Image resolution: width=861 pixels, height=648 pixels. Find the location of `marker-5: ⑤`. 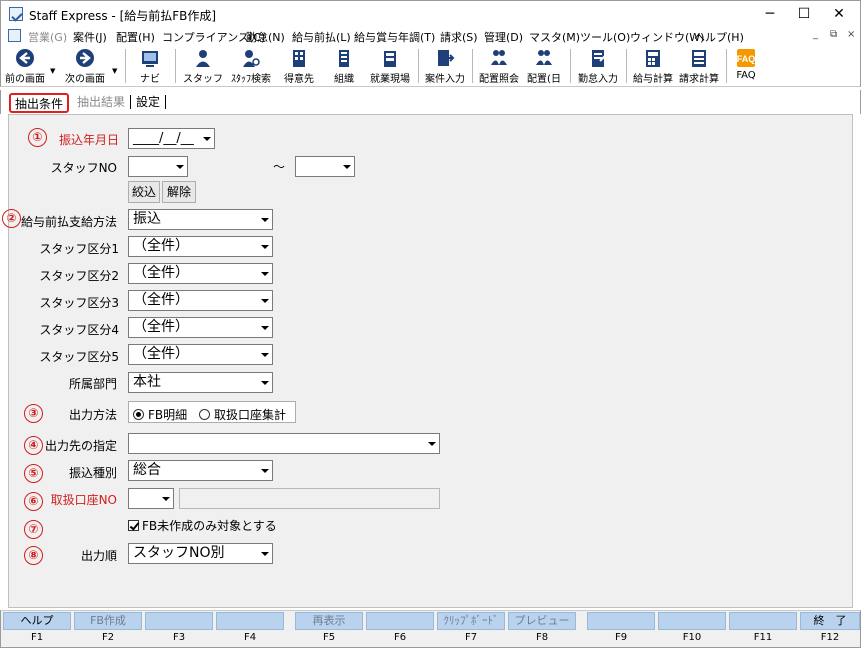

marker-5: ⑤ is located at coordinates (33, 473).